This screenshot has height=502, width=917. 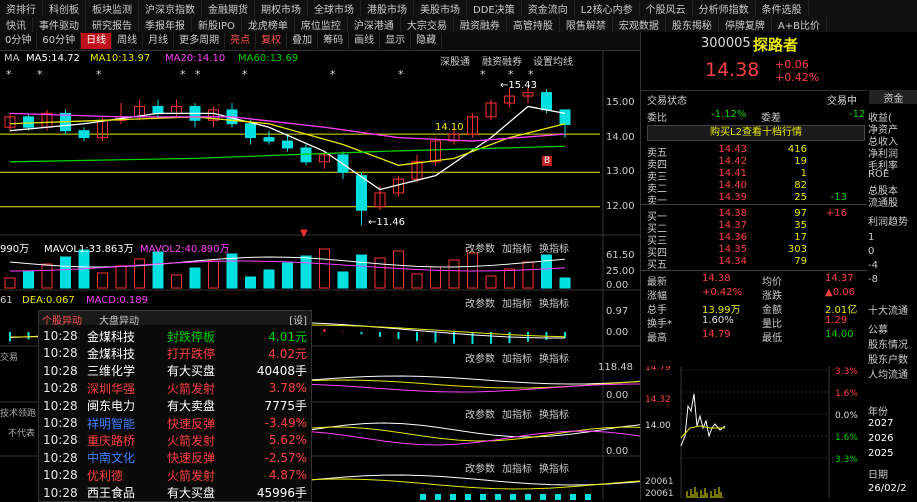 I want to click on stat-cell: +0.42%, so click(x=722, y=292).